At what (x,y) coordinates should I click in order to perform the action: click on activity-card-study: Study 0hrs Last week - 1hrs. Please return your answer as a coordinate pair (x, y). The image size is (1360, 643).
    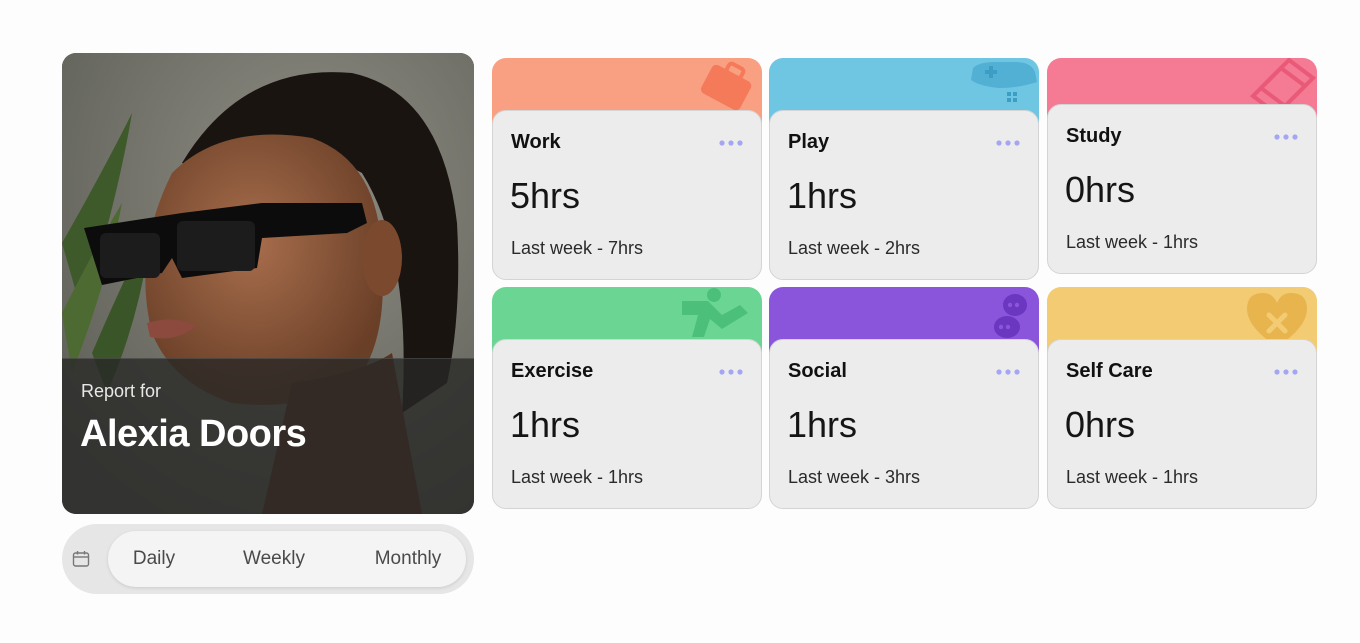
    Looking at the image, I should click on (1182, 169).